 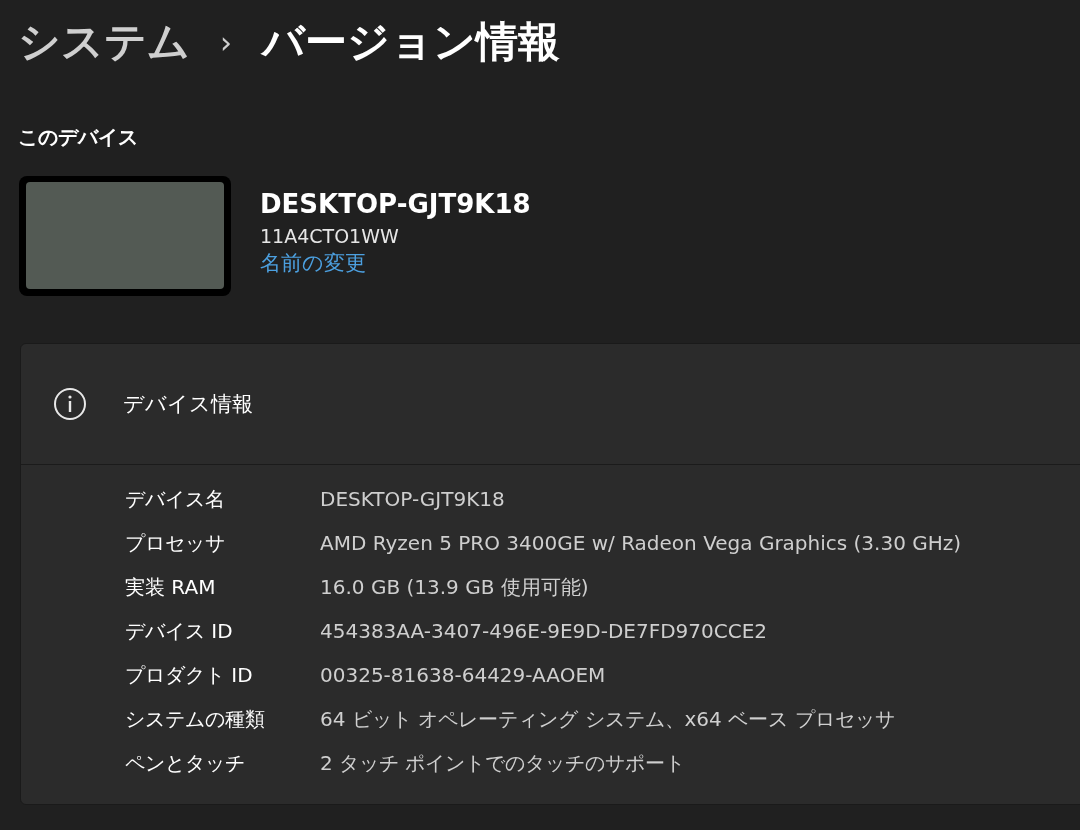 I want to click on spec-value: 16.0 GB (13.9 GB 使用可能), so click(x=454, y=587).